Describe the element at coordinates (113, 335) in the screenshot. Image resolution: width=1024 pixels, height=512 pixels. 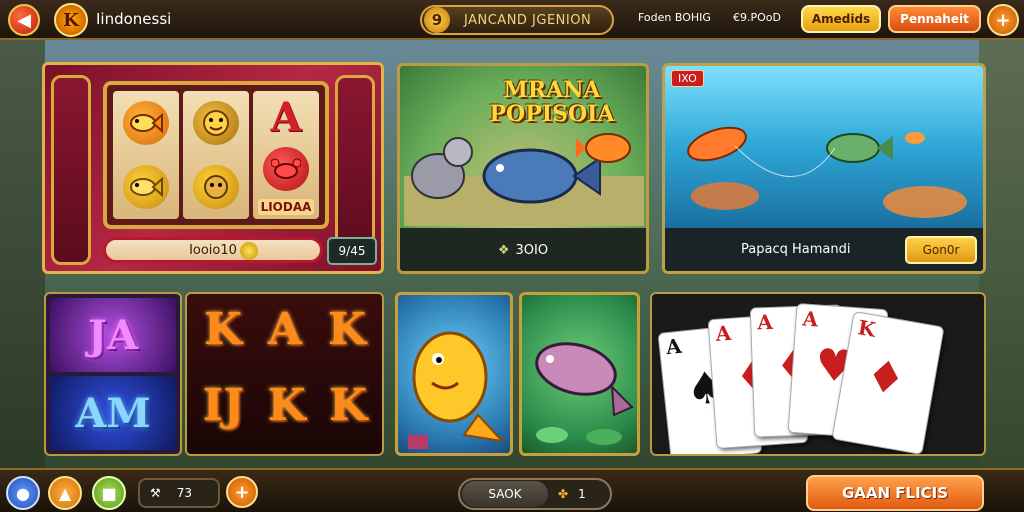
I see `neon-top-text: JA` at that location.